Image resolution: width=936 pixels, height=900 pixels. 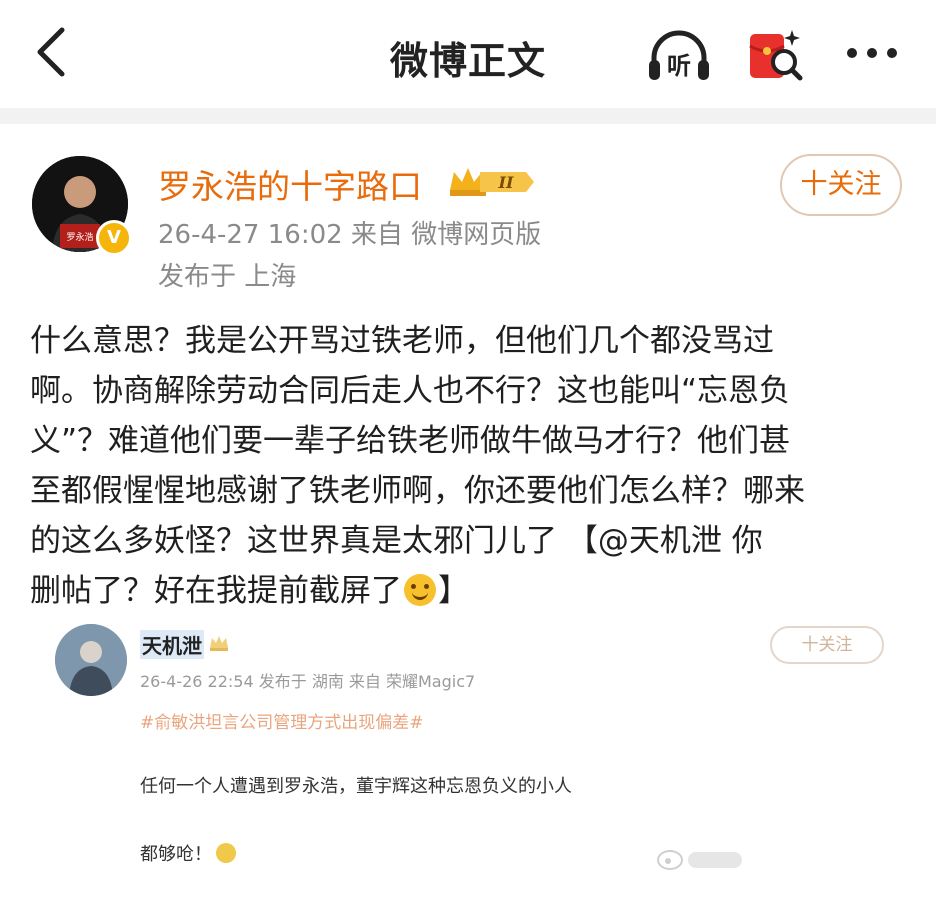 I want to click on avatar-caption: 罗永浩, so click(x=79, y=237).